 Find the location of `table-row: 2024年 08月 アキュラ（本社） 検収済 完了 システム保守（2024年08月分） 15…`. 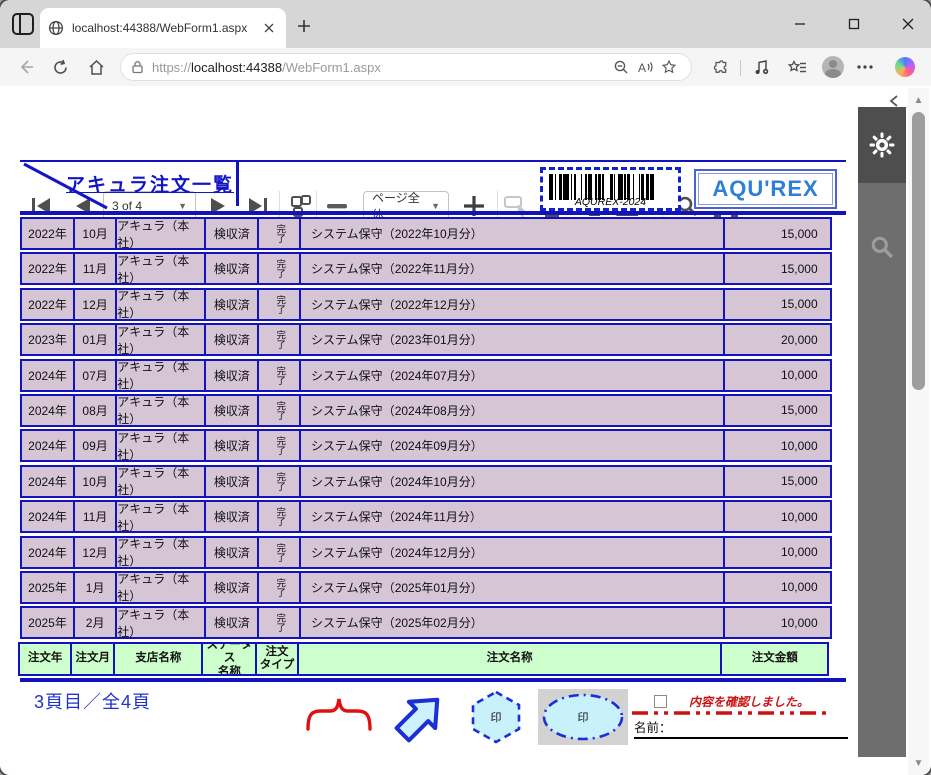

table-row: 2024年 08月 アキュラ（本社） 検収済 完了 システム保守（2024年08月分） 15… is located at coordinates (433, 410).